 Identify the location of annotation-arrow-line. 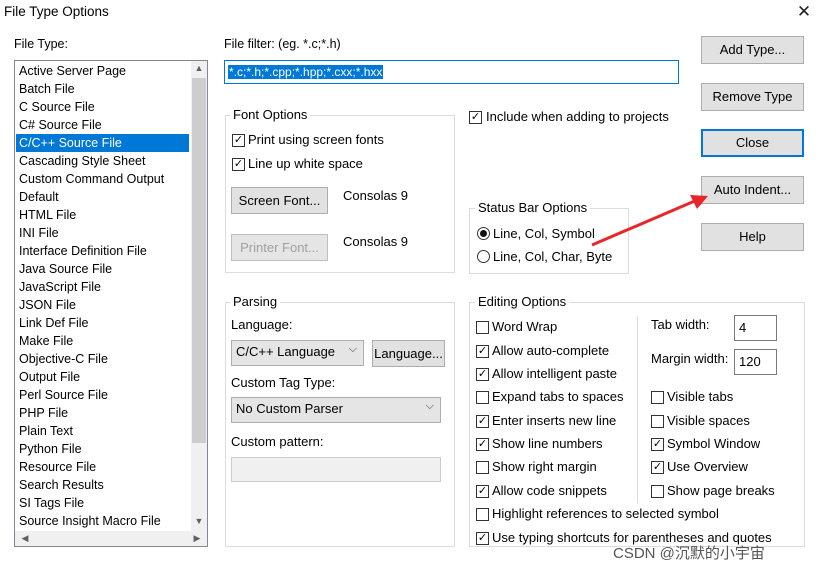
(644, 222).